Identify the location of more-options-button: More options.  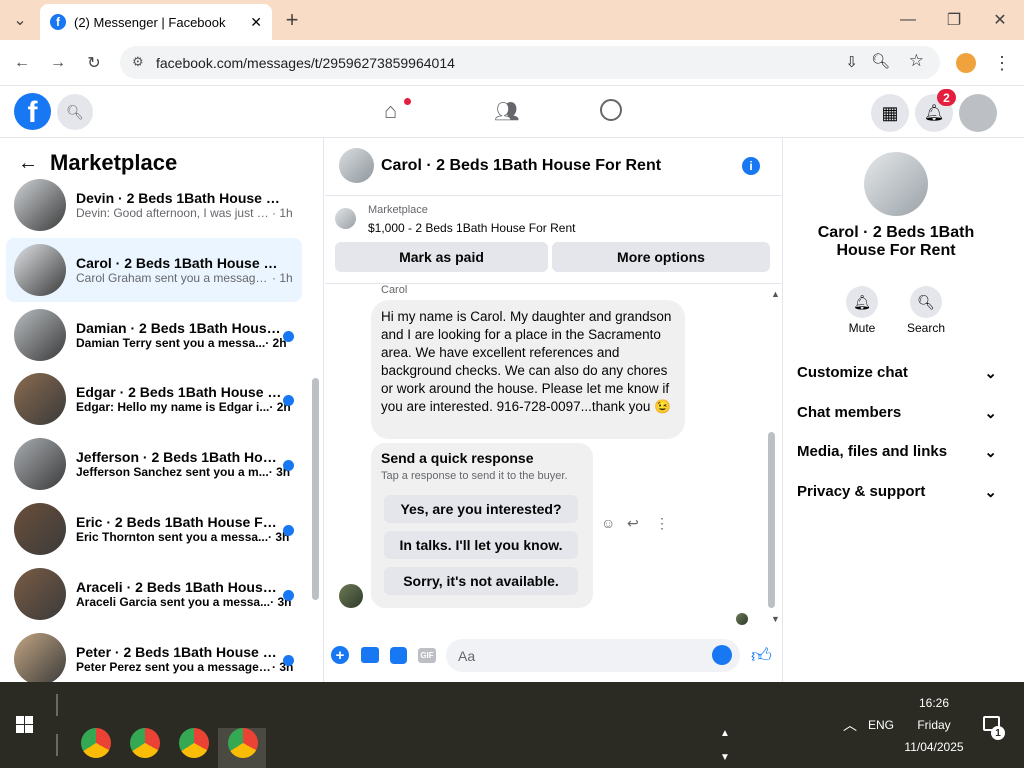
(661, 257).